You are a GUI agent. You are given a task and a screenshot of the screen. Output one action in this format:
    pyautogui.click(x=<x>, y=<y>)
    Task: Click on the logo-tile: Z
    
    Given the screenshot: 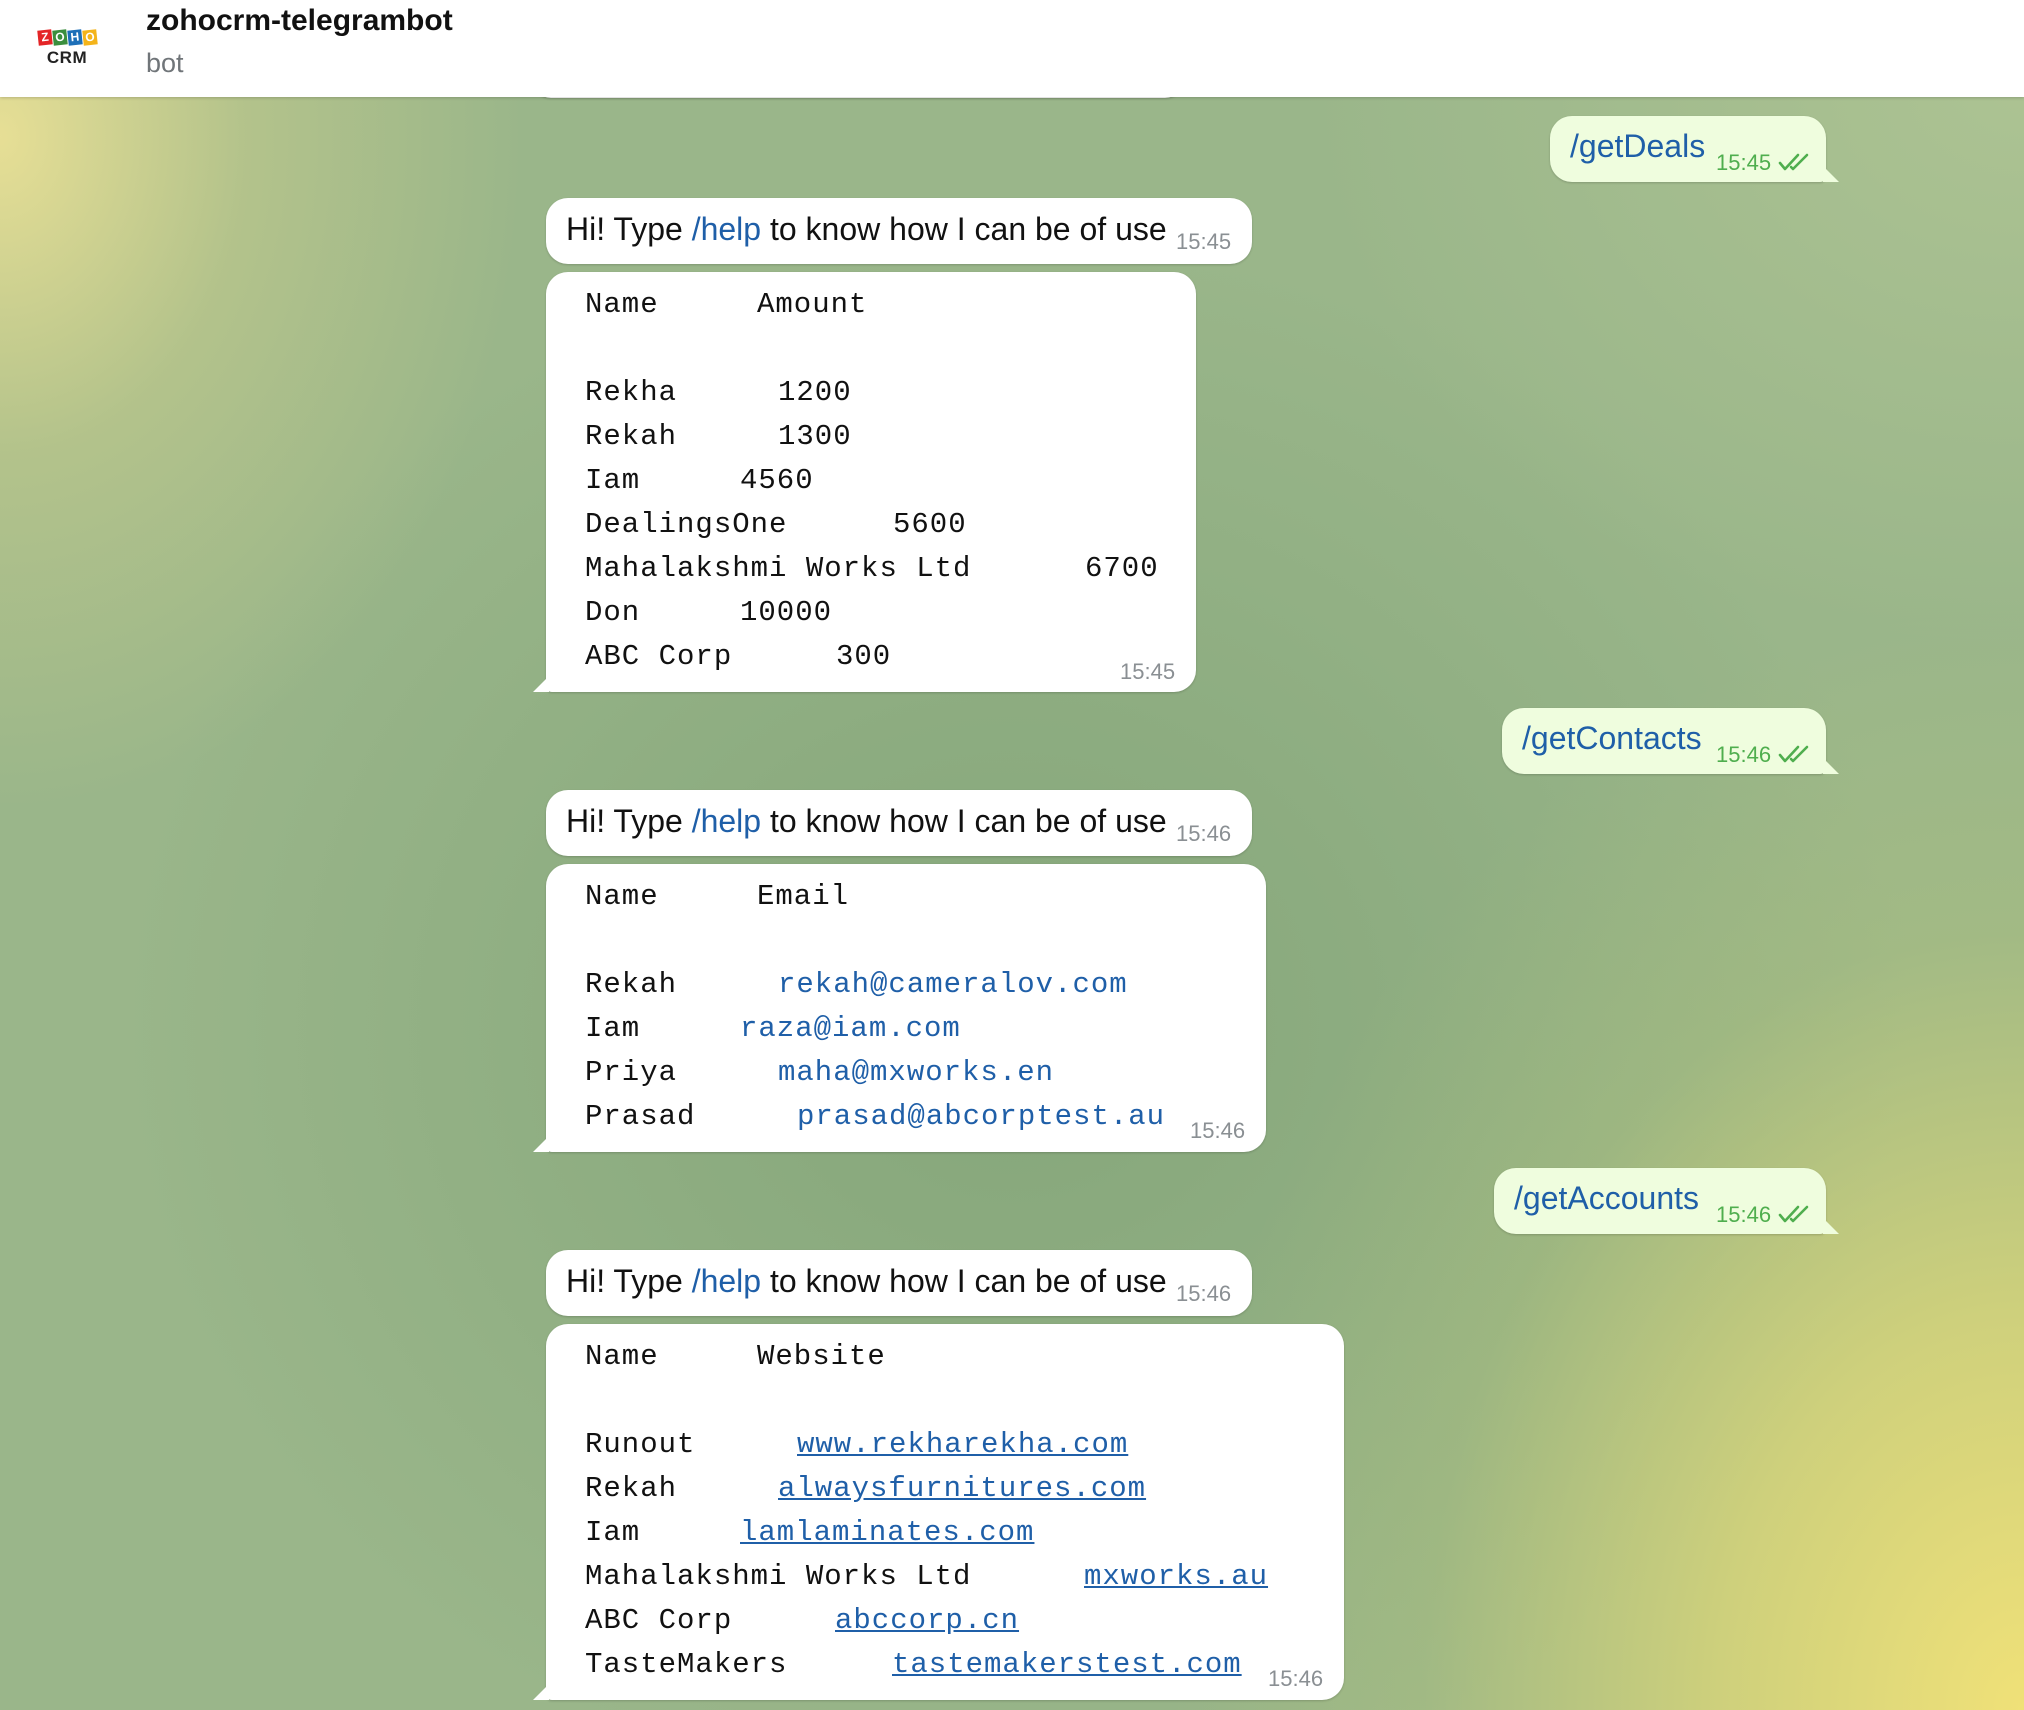 What is the action you would take?
    pyautogui.click(x=44, y=37)
    